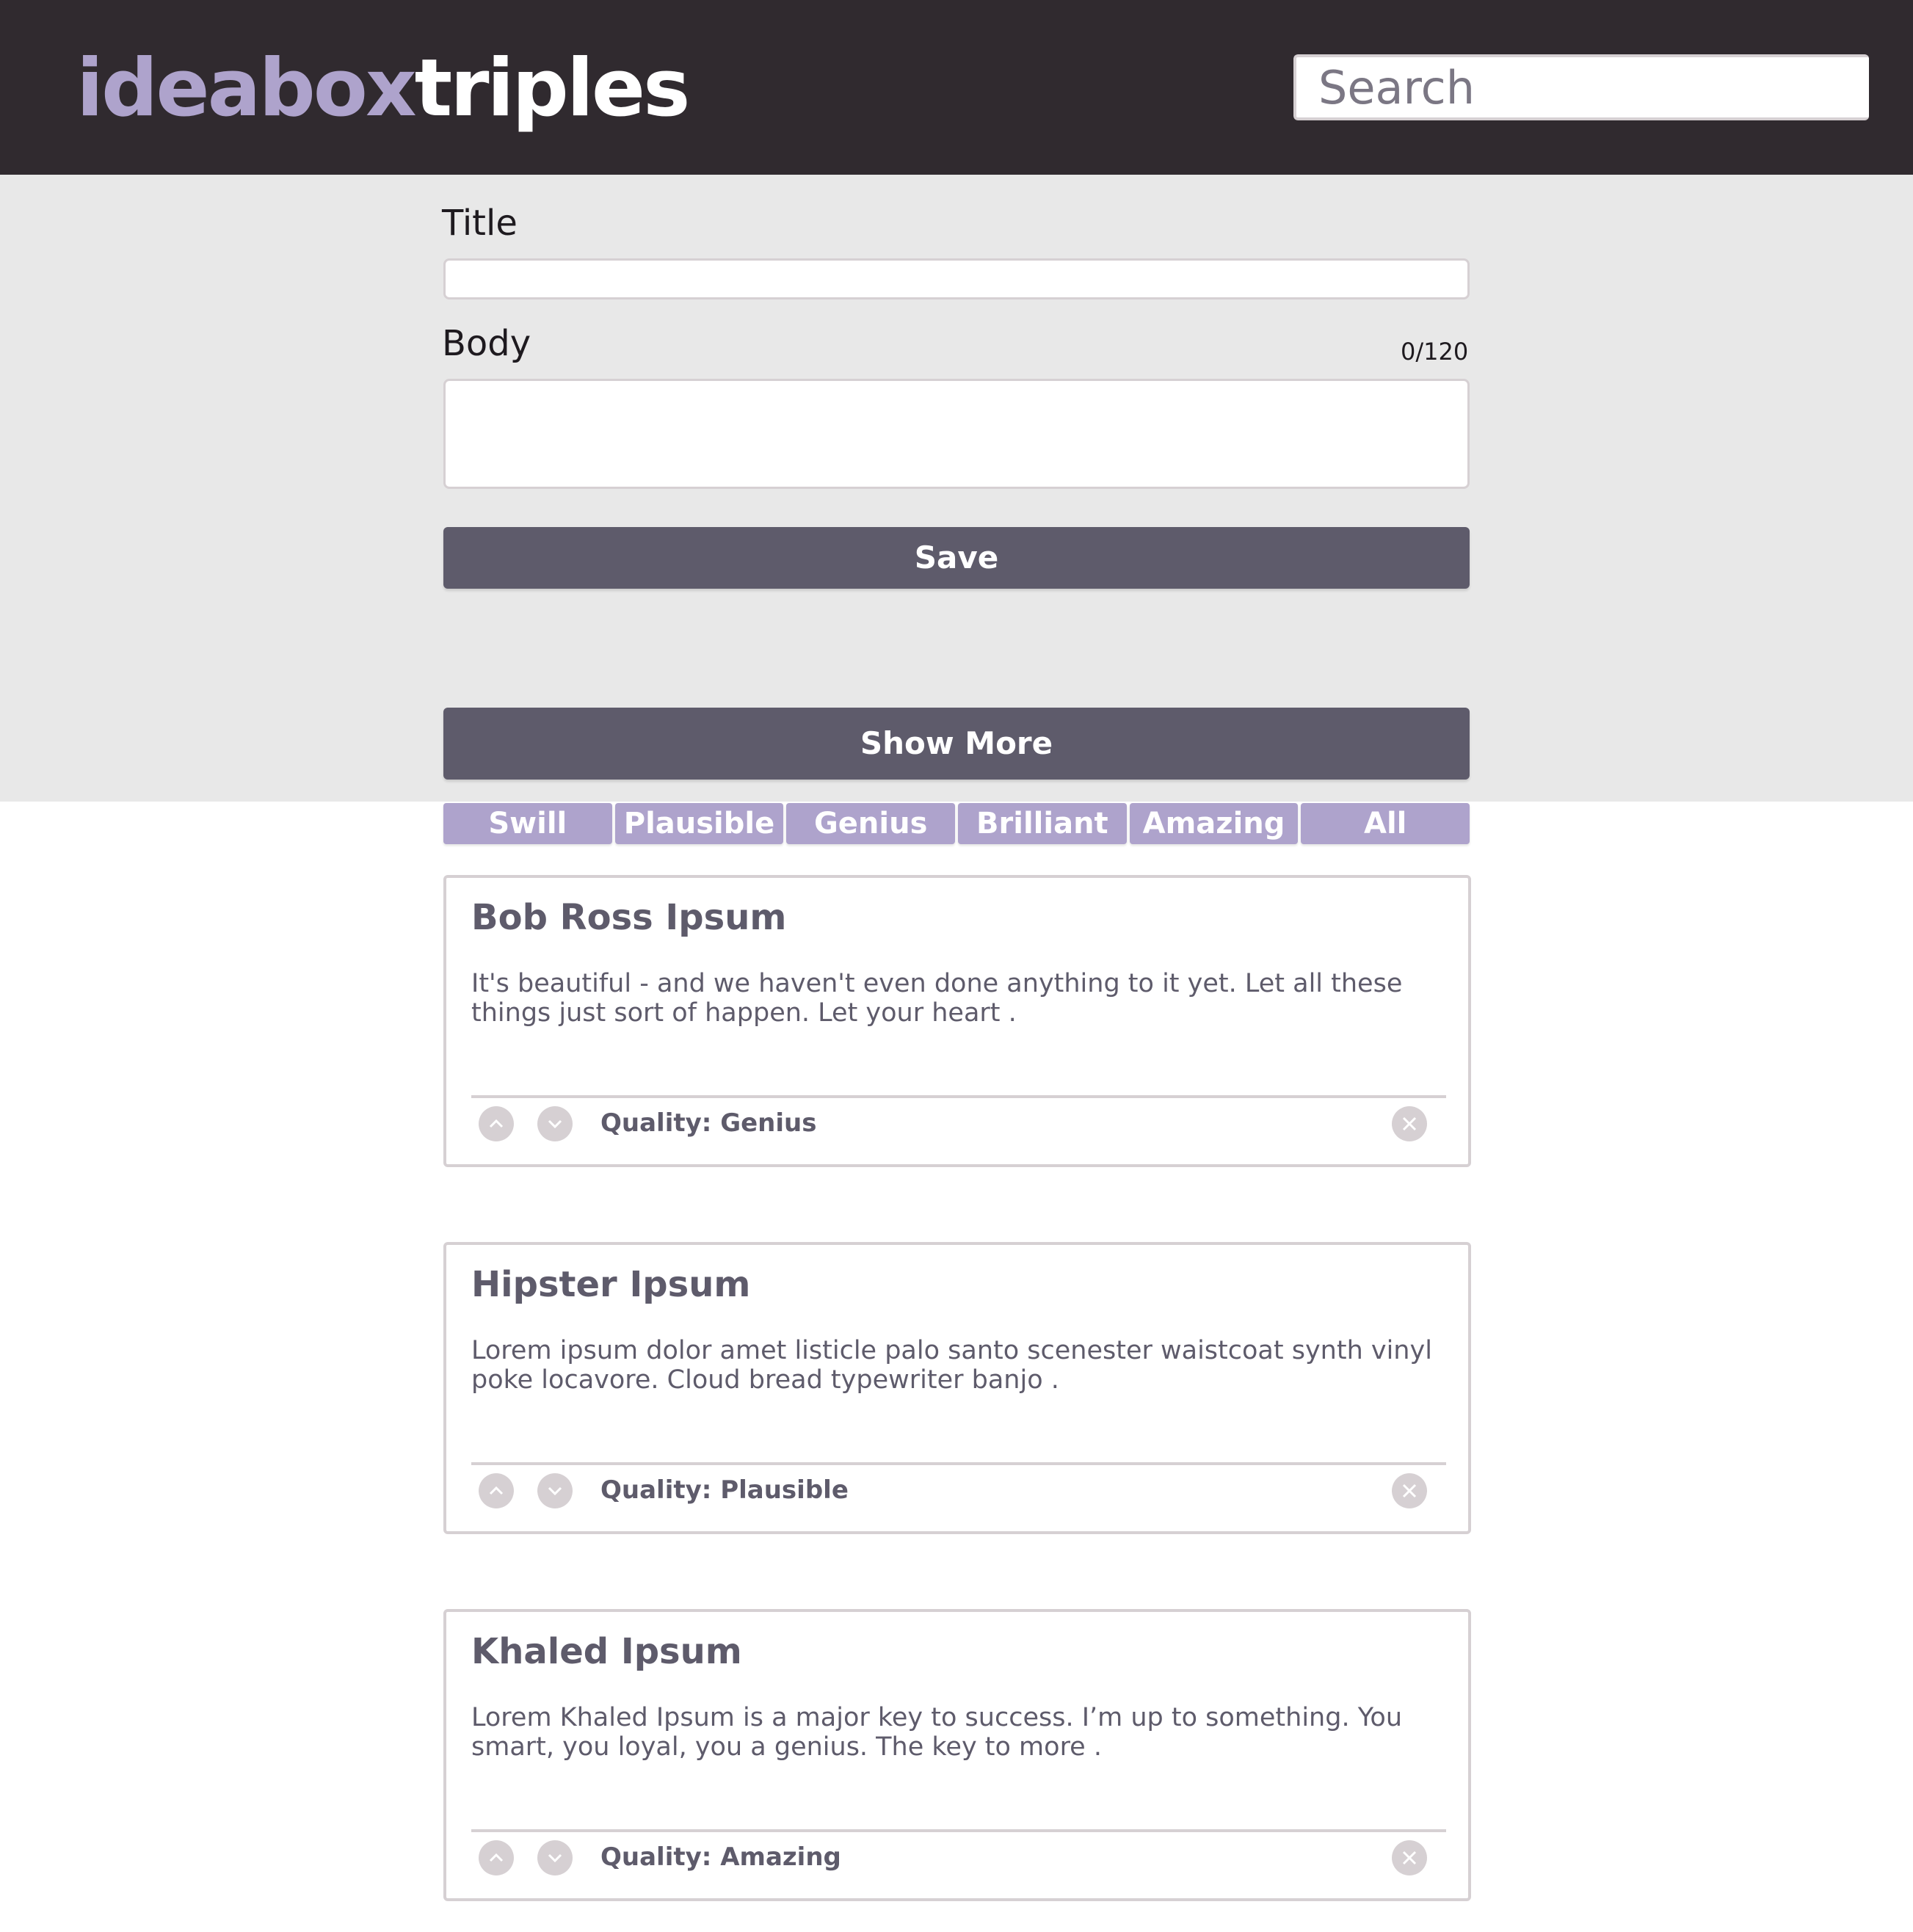 The width and height of the screenshot is (1913, 1932). What do you see at coordinates (721, 1857) in the screenshot?
I see `idea-quality: Quality: Amazing` at bounding box center [721, 1857].